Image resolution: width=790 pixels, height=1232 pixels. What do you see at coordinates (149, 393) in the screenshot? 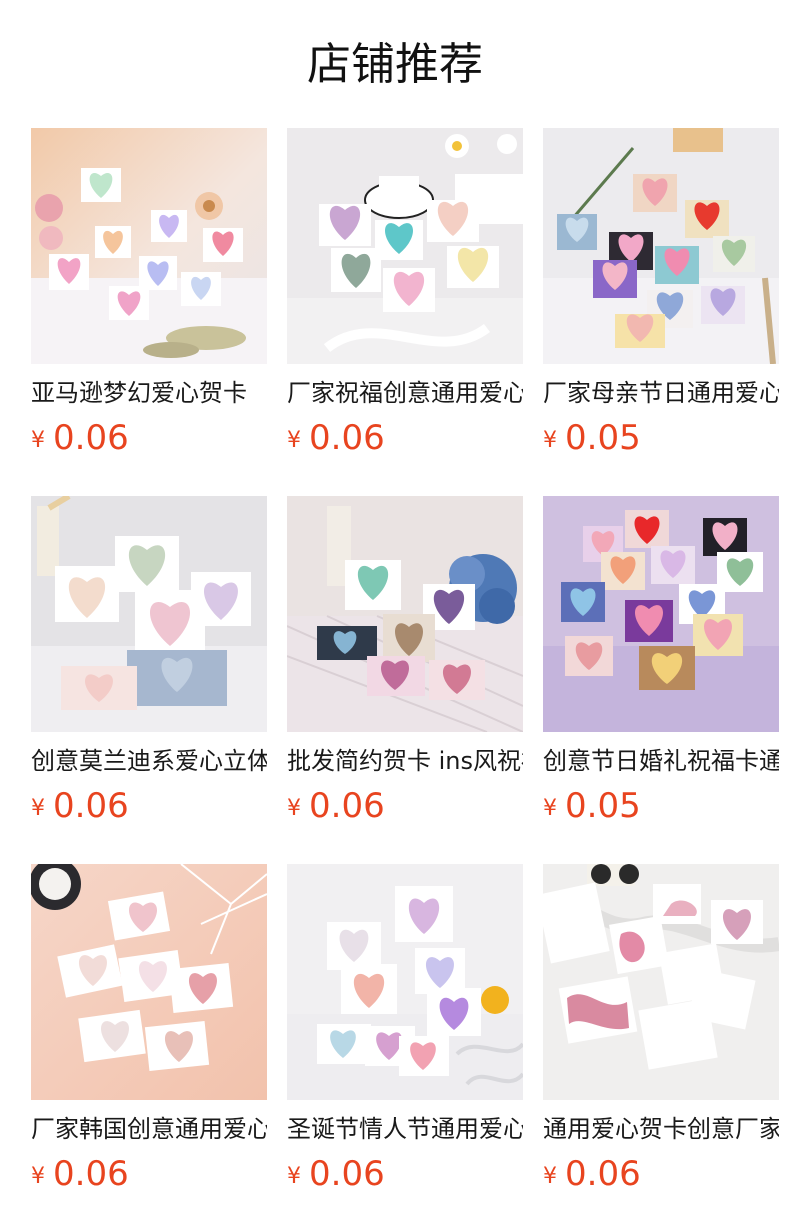
I see `product-name: 亚马逊梦幻爱心贺卡` at bounding box center [149, 393].